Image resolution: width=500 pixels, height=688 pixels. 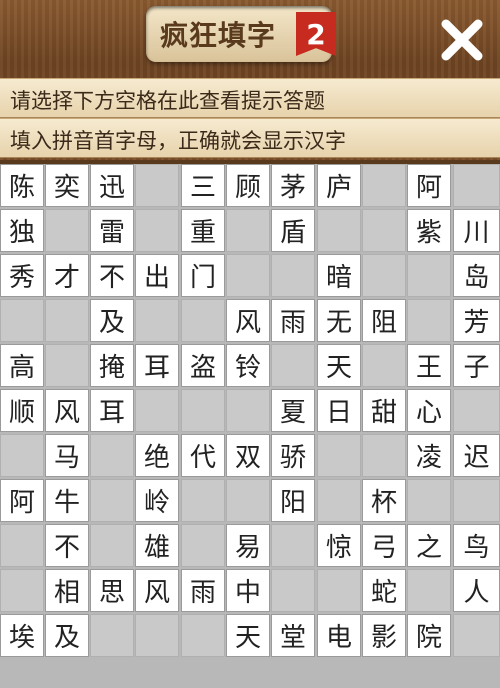 What do you see at coordinates (293, 500) in the screenshot?
I see `grid-cell: 阳` at bounding box center [293, 500].